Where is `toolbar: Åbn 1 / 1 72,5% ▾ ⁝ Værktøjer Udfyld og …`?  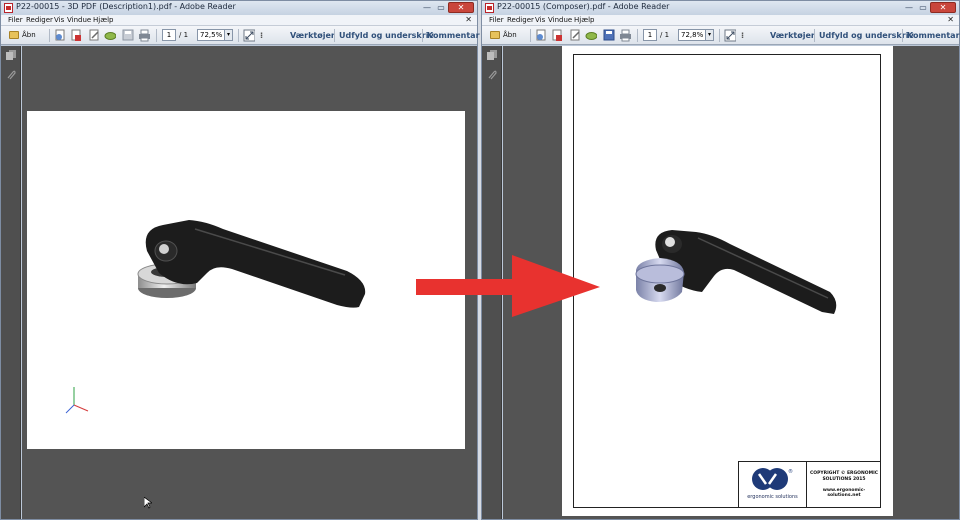 toolbar: Åbn 1 / 1 72,5% ▾ ⁝ Værktøjer Udfyld og … is located at coordinates (240, 35).